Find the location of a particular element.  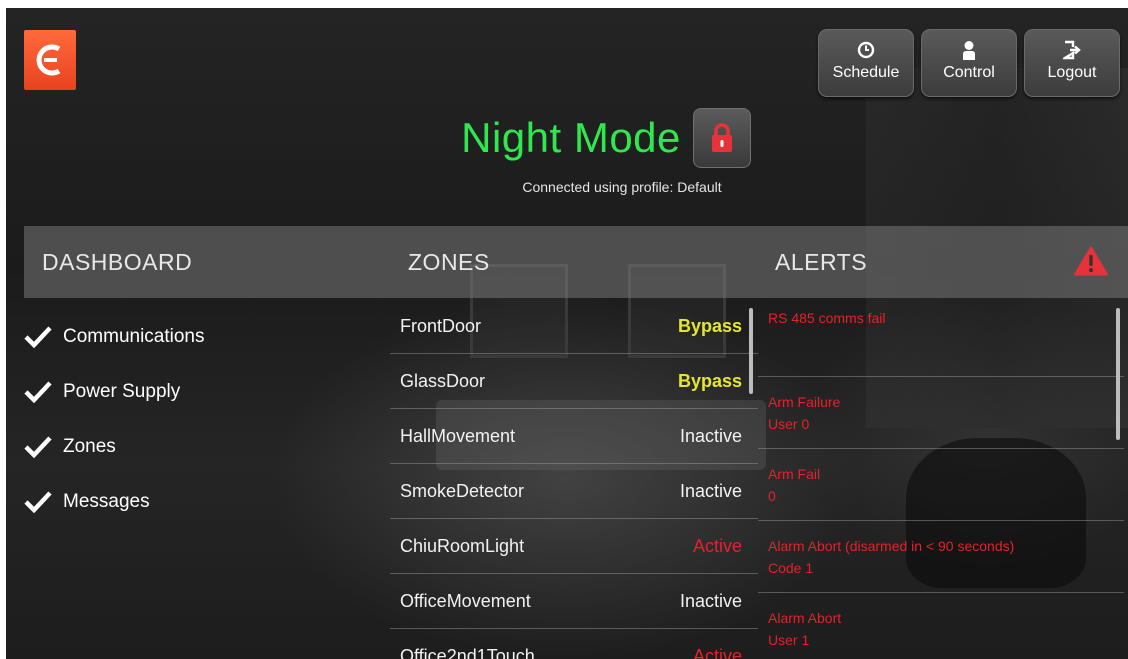

zone-row: FrontDoor Bypass is located at coordinates (574, 326).